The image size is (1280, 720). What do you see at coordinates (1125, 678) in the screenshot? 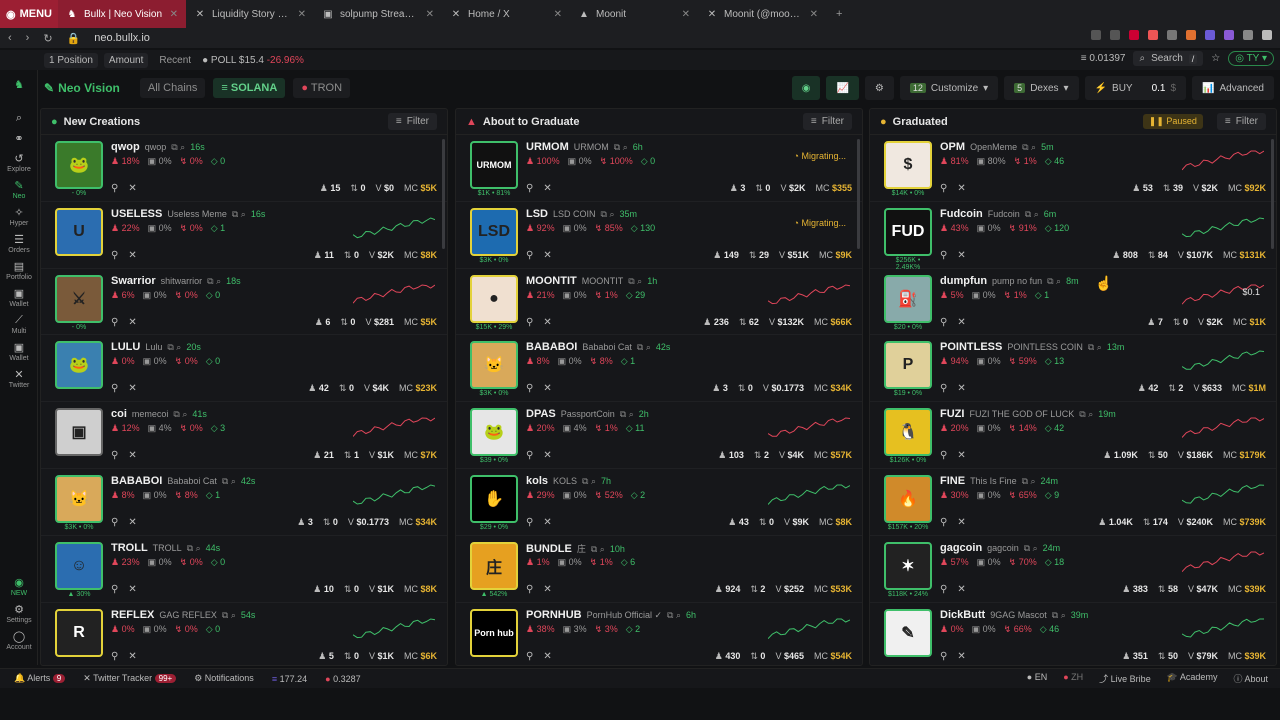
I see `live-bribe-link: ⤴ Live Bribe` at bounding box center [1125, 678].